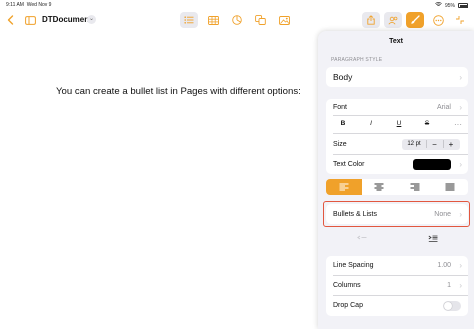 Image resolution: width=474 pixels, height=329 pixels. I want to click on list-icon, so click(189, 20).